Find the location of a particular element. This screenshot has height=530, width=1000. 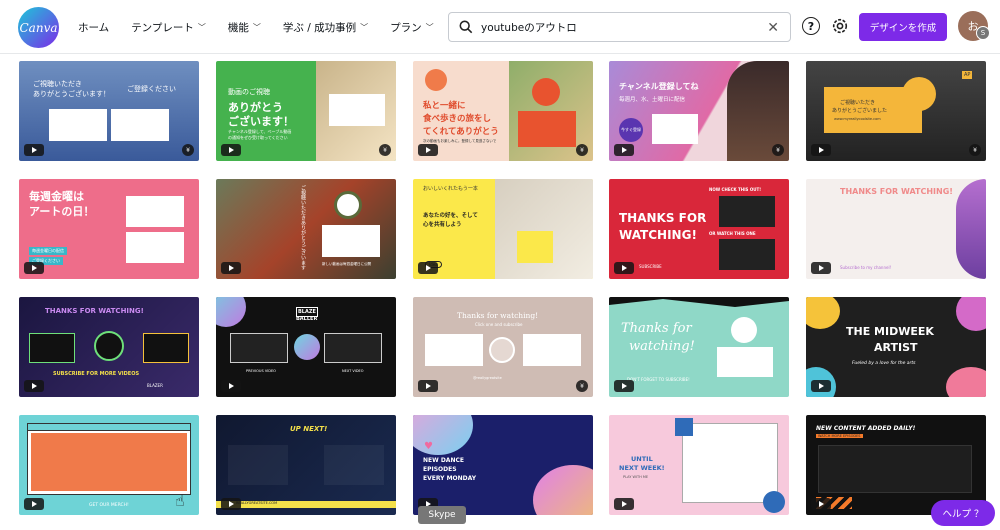

card-text: REALLYGREATSITE.COM is located at coordinates (257, 503).